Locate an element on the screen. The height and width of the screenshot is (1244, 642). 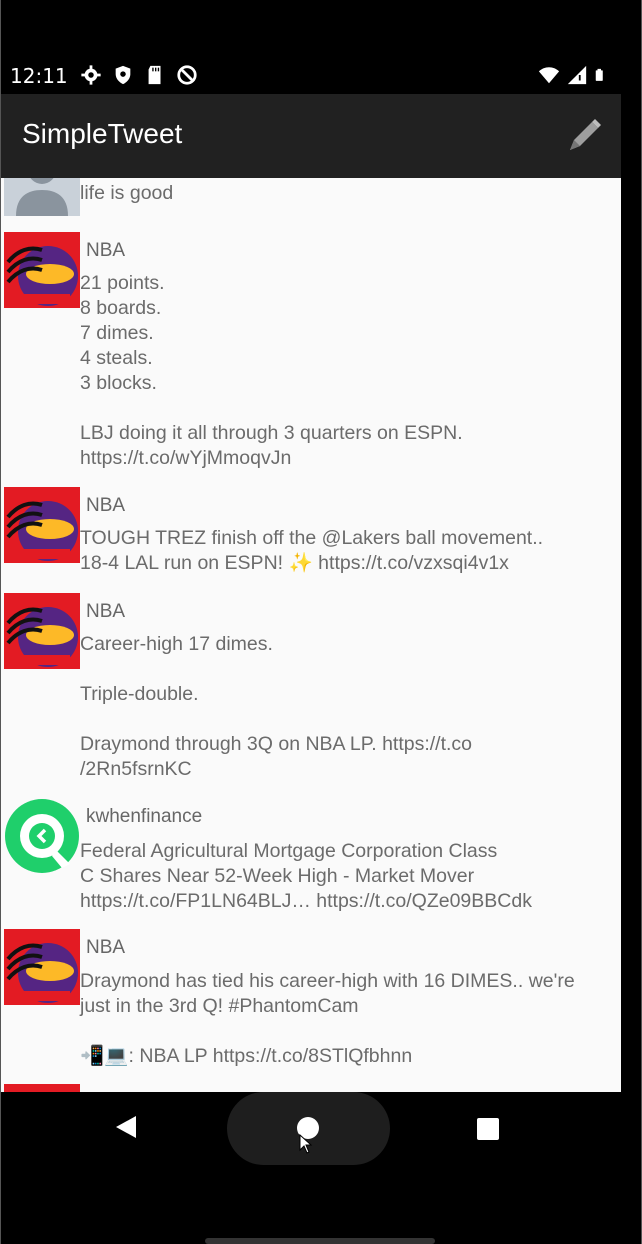
app-title: SimpleTweet is located at coordinates (102, 133).